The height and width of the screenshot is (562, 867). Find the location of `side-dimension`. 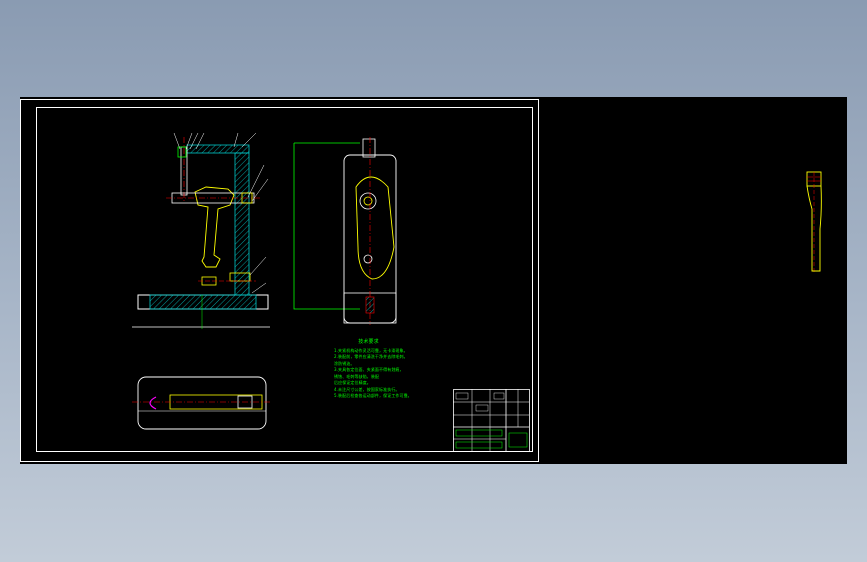

side-dimension is located at coordinates (326, 226).